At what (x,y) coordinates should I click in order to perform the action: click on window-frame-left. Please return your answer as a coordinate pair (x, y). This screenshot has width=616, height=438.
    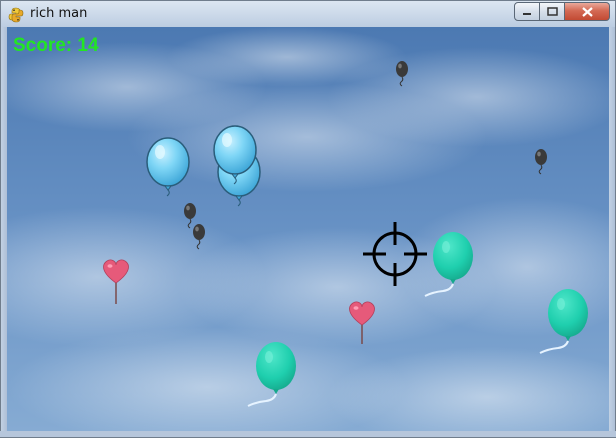
    Looking at the image, I should click on (3, 232).